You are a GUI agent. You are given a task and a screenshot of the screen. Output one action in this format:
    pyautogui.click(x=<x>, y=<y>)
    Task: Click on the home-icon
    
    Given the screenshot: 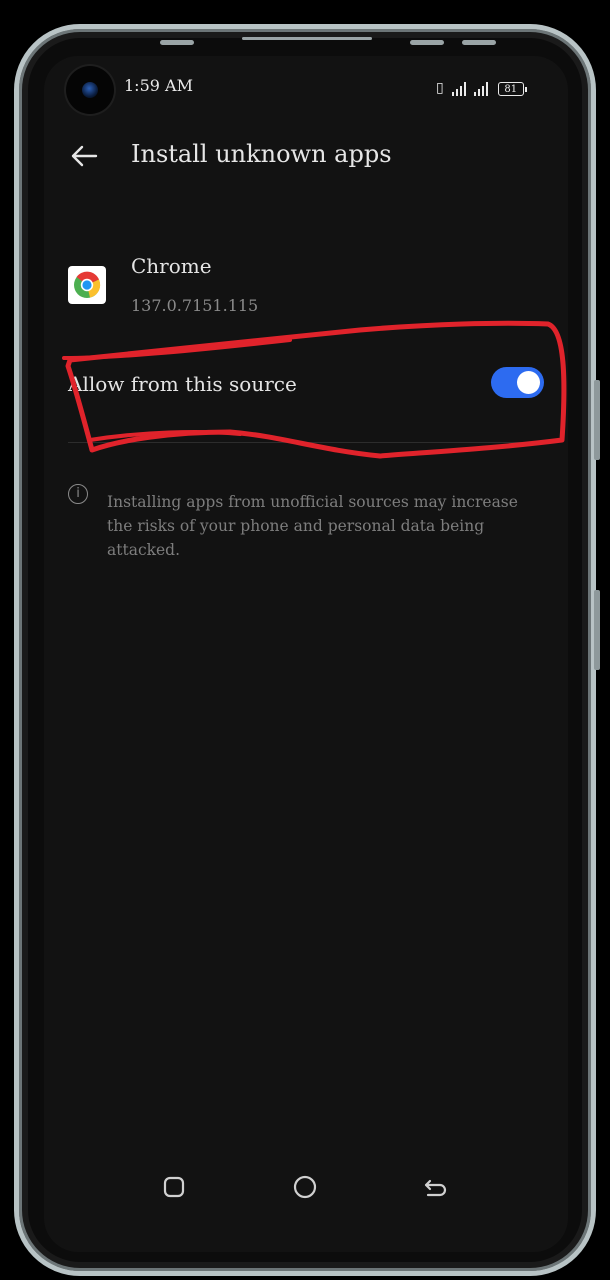 What is the action you would take?
    pyautogui.click(x=305, y=1187)
    